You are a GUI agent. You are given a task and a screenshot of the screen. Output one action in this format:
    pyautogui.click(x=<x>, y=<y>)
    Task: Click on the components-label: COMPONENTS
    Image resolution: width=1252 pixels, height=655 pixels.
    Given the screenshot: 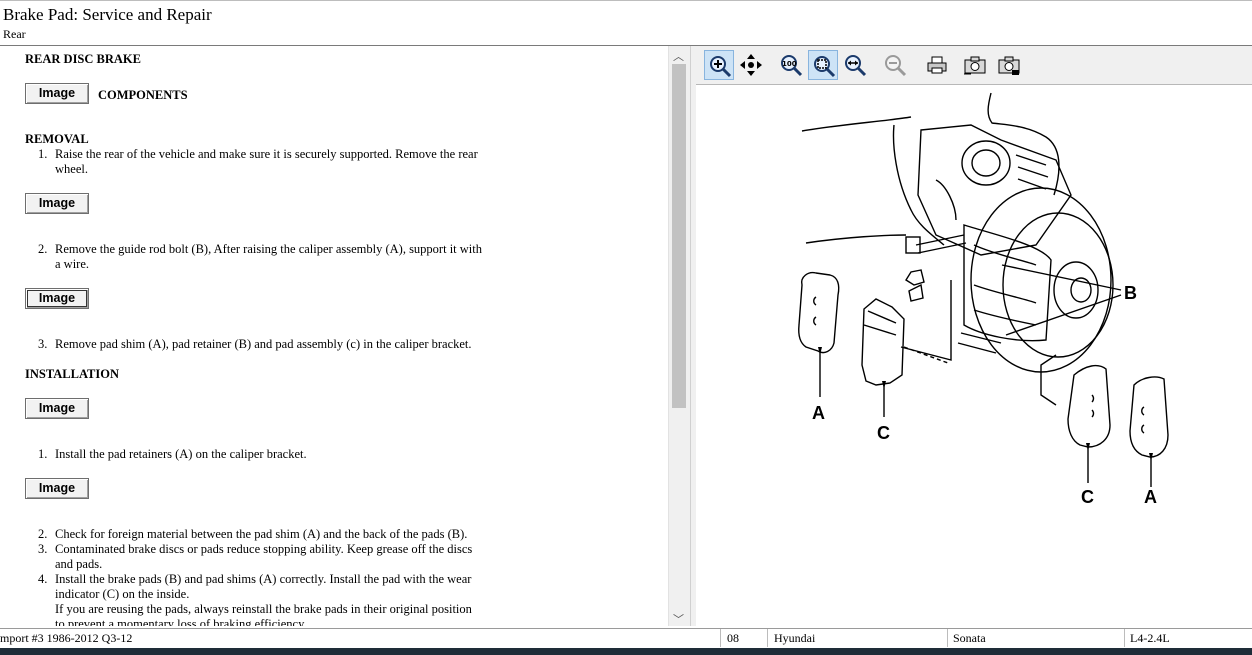 What is the action you would take?
    pyautogui.click(x=143, y=95)
    